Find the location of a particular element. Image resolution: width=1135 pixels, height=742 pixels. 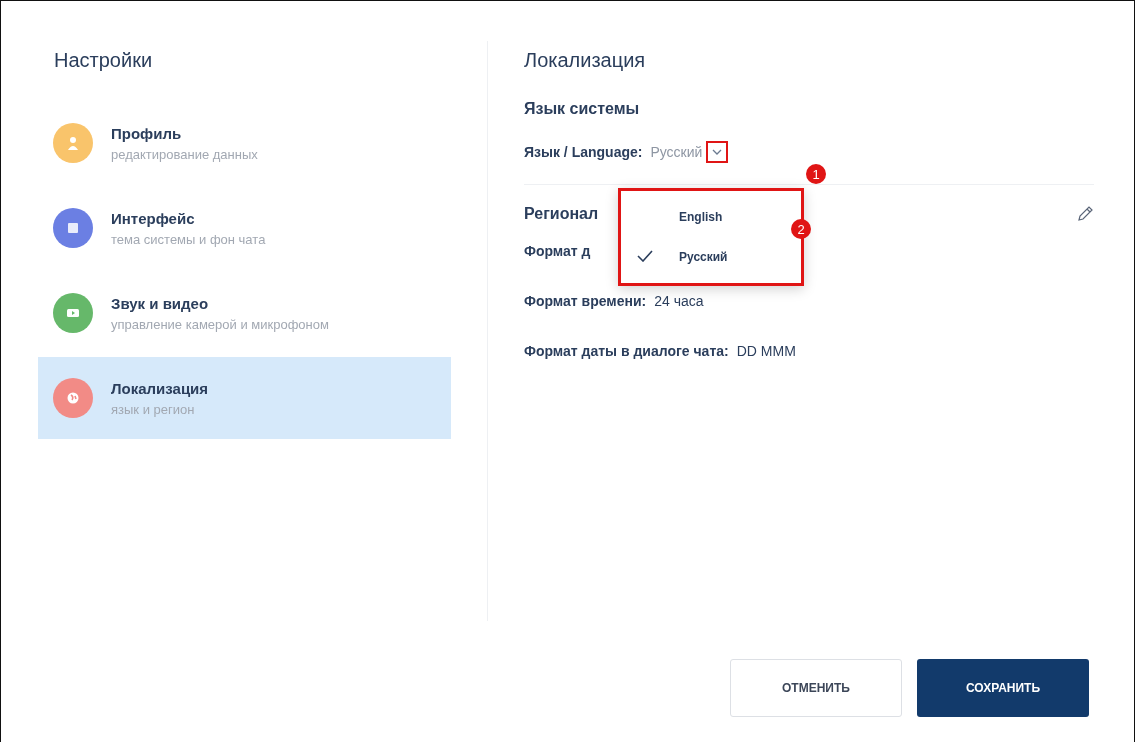

field-value: 24 часа is located at coordinates (679, 301).